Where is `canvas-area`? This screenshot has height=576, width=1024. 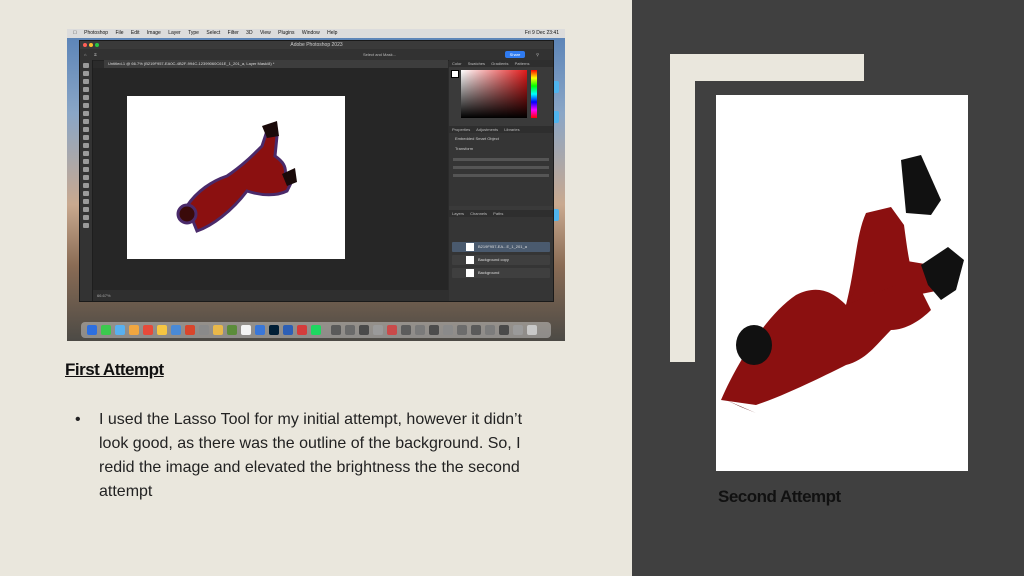
canvas-area is located at coordinates (270, 179).